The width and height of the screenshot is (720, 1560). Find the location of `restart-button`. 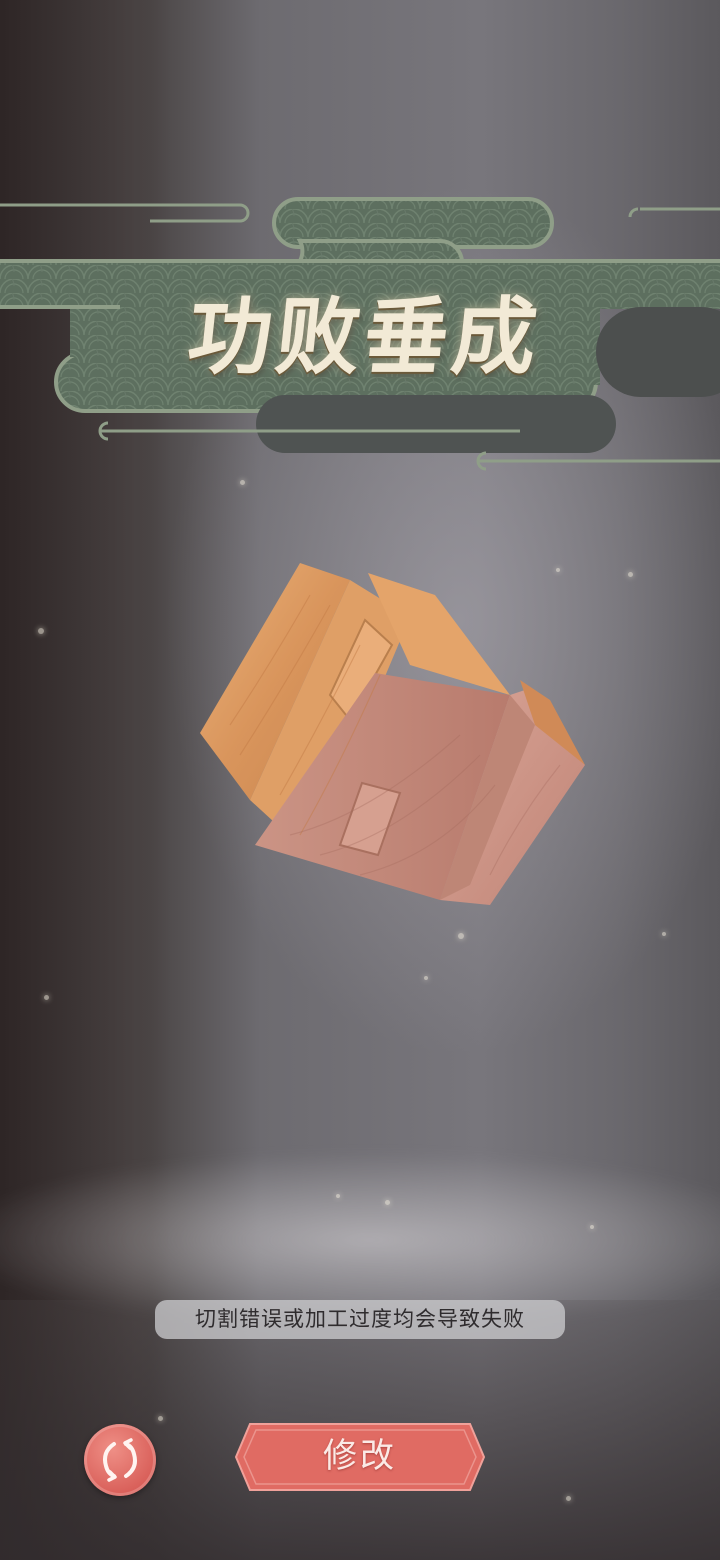

restart-button is located at coordinates (120, 1460).